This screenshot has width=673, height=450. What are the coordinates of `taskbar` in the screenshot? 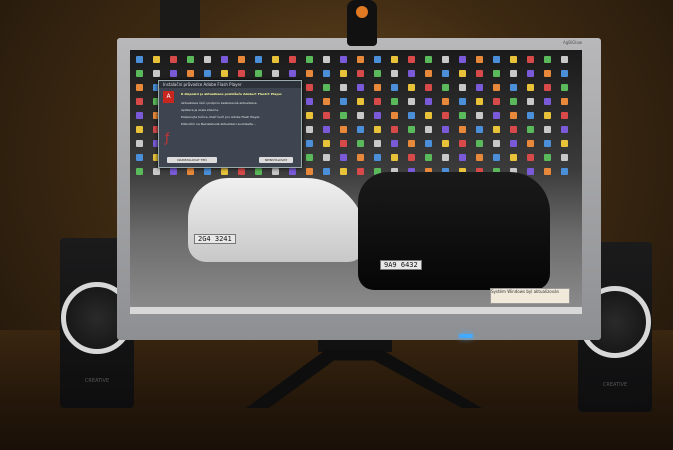 It's located at (356, 310).